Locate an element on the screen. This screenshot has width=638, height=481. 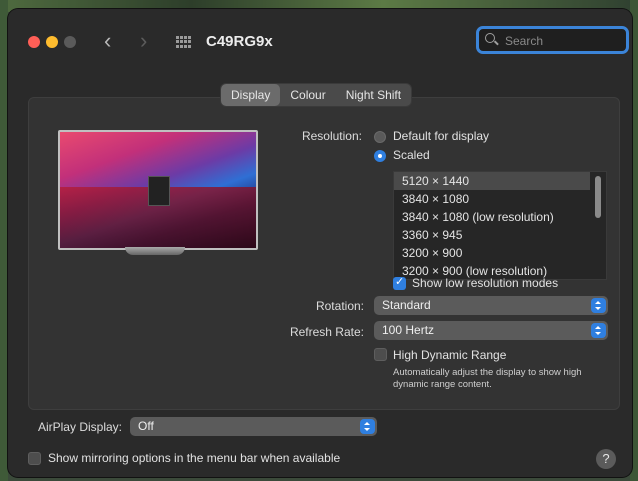
show-low-res-checkbox is located at coordinates (399, 282).